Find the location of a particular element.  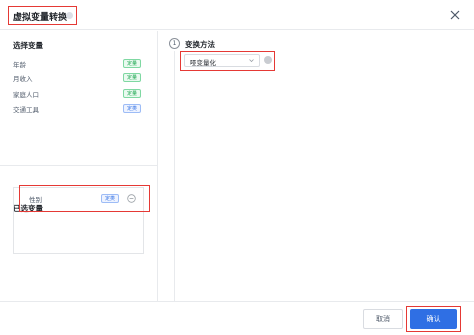

variable-name: 性别 is located at coordinates (35, 200).